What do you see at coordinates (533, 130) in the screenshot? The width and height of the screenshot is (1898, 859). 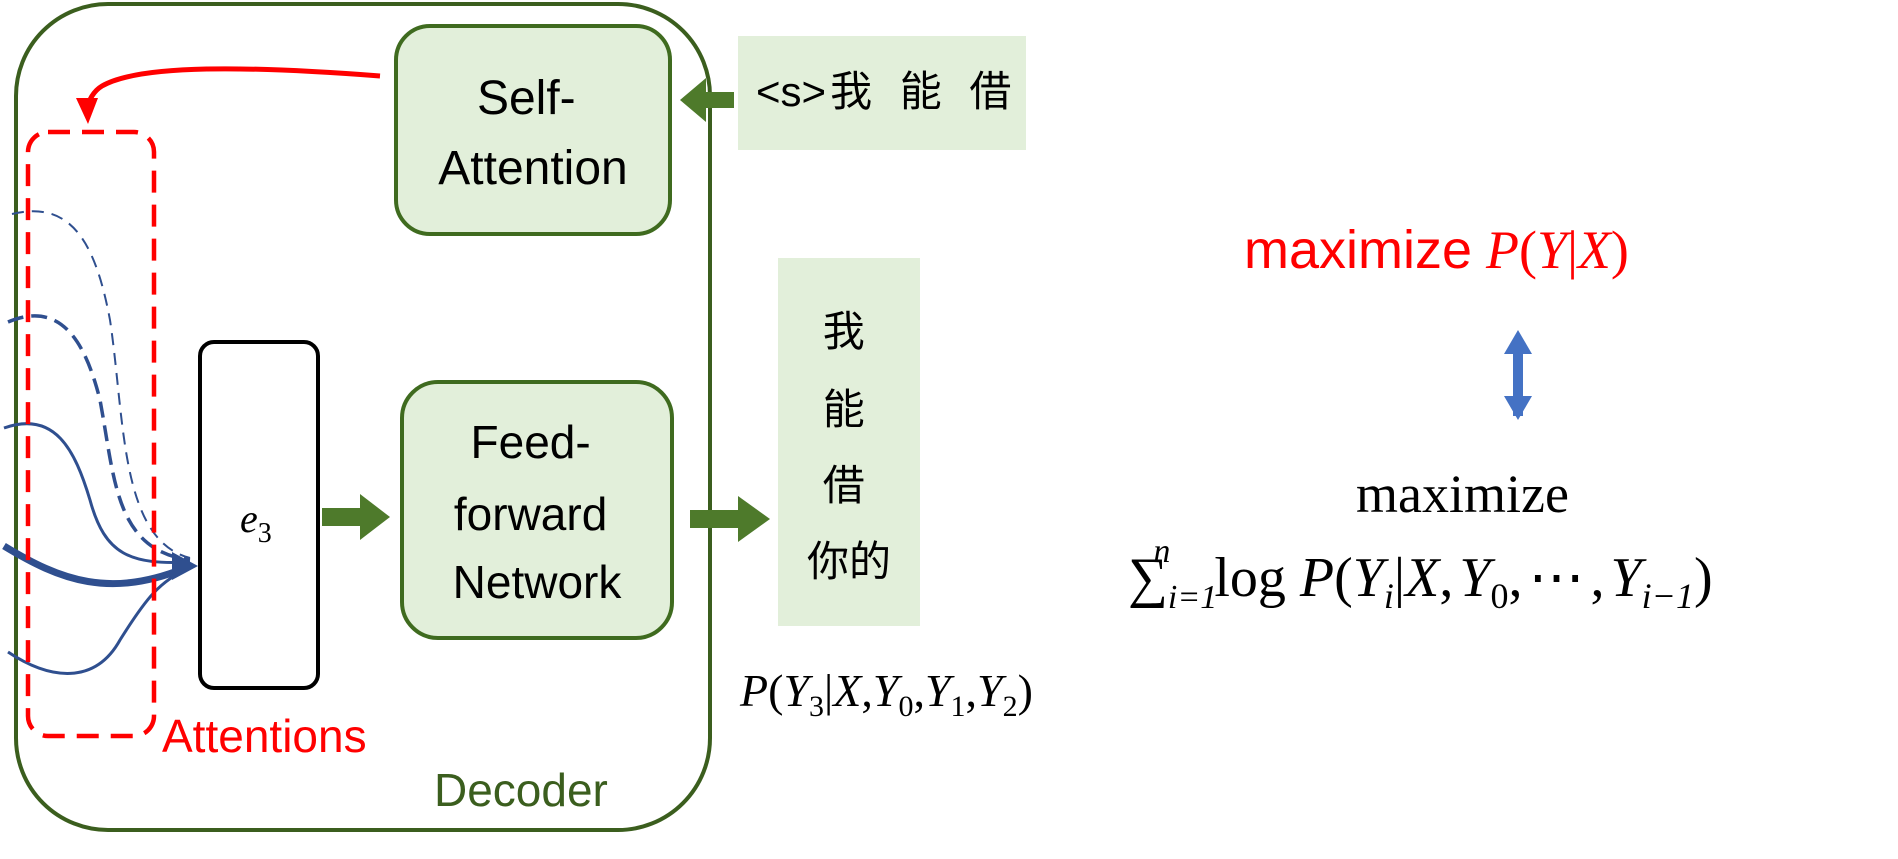 I see `self-attention-box` at bounding box center [533, 130].